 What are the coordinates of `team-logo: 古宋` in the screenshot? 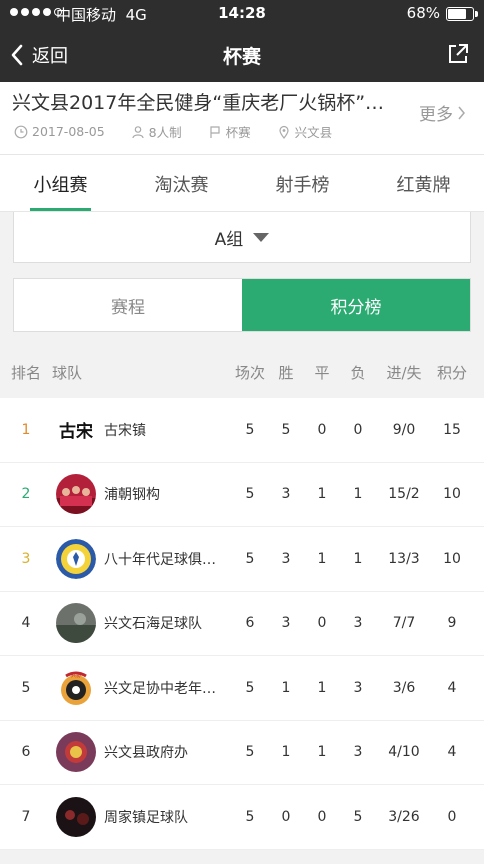 It's located at (76, 429).